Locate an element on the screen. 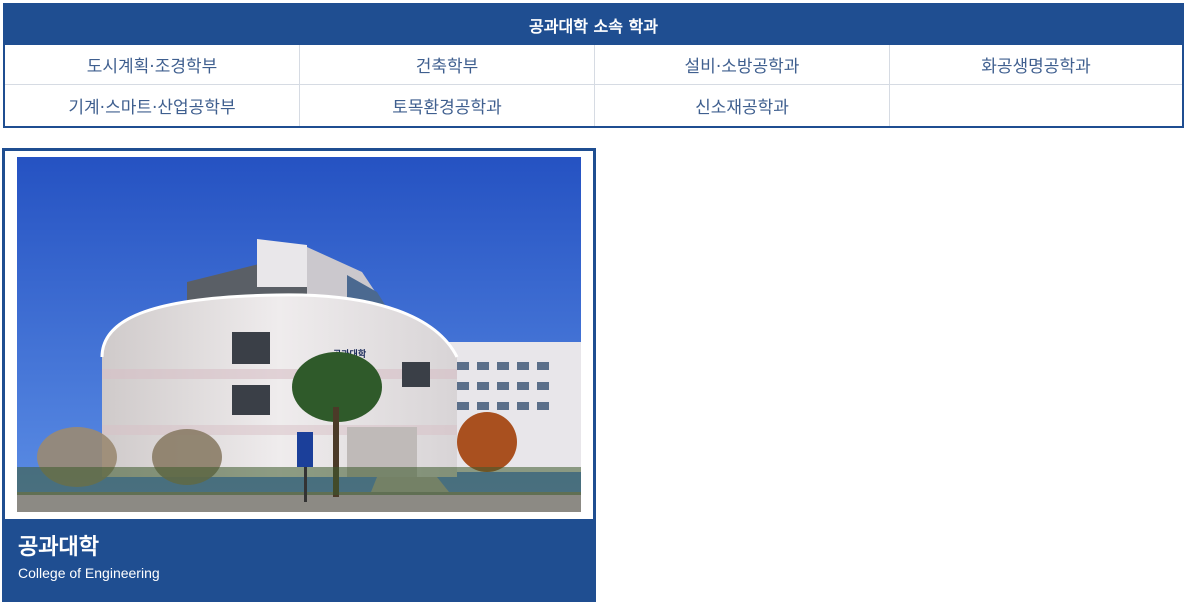  department-link-fire-protection: 설비·소방공학과 is located at coordinates (742, 65).